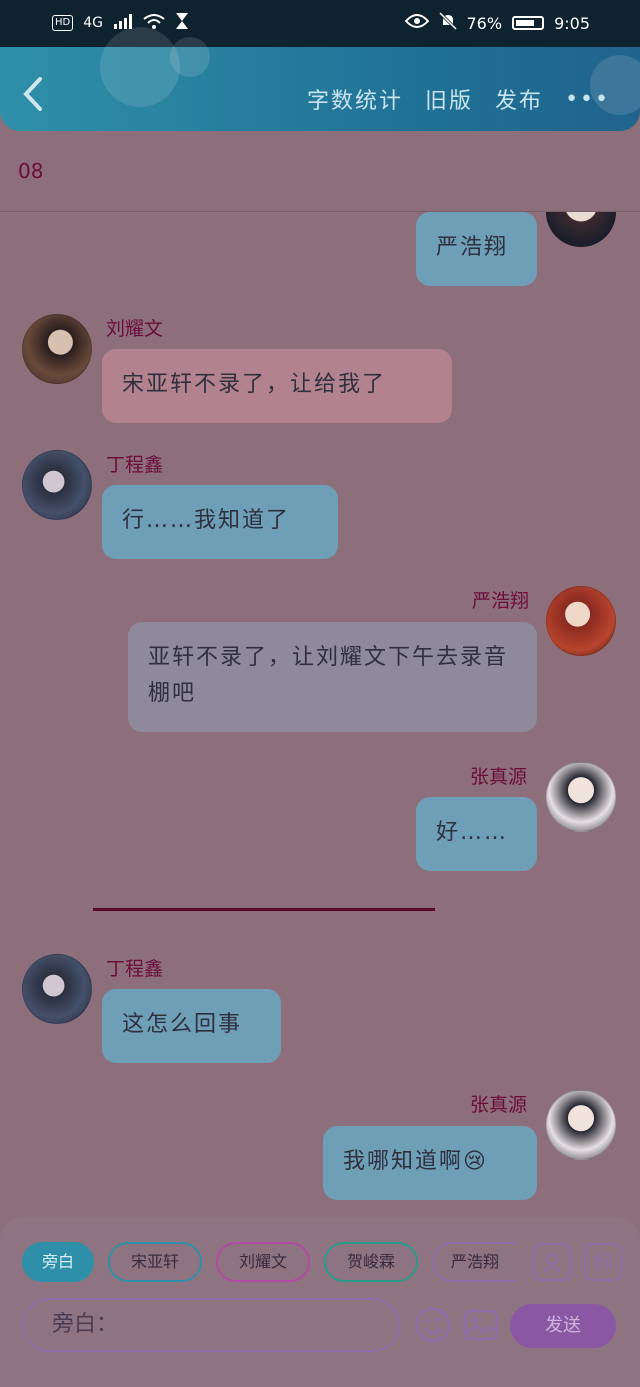 The image size is (640, 1387). What do you see at coordinates (93, 23) in the screenshot?
I see `network-label: 4G` at bounding box center [93, 23].